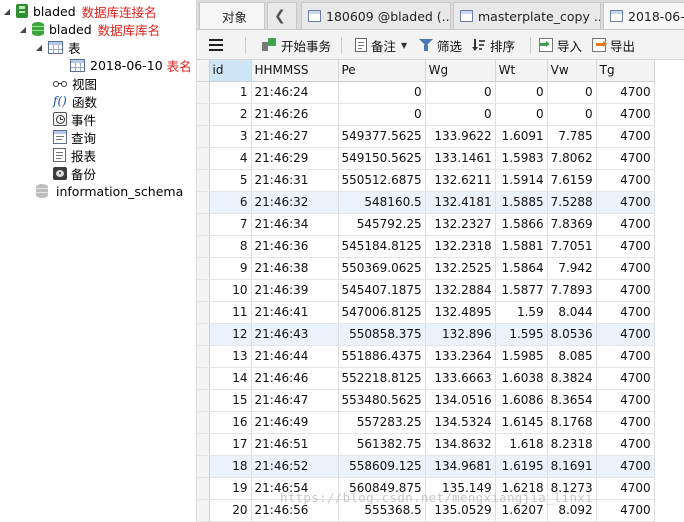 Image resolution: width=684 pixels, height=522 pixels. Describe the element at coordinates (230, 400) in the screenshot. I see `cell-id: 15` at that location.